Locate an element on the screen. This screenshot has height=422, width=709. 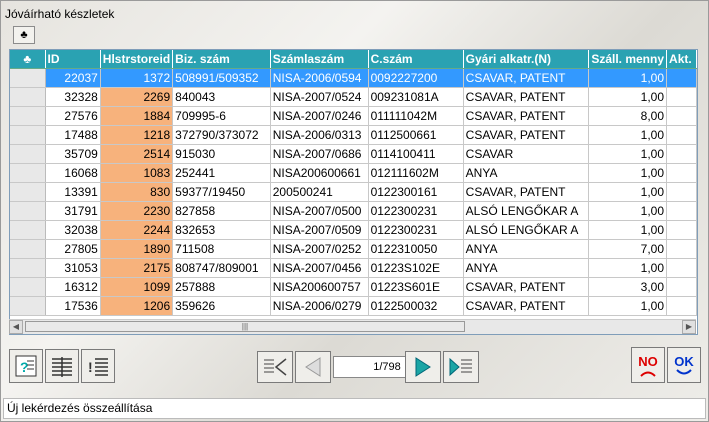
column-header-1: ID is located at coordinates (73, 59).